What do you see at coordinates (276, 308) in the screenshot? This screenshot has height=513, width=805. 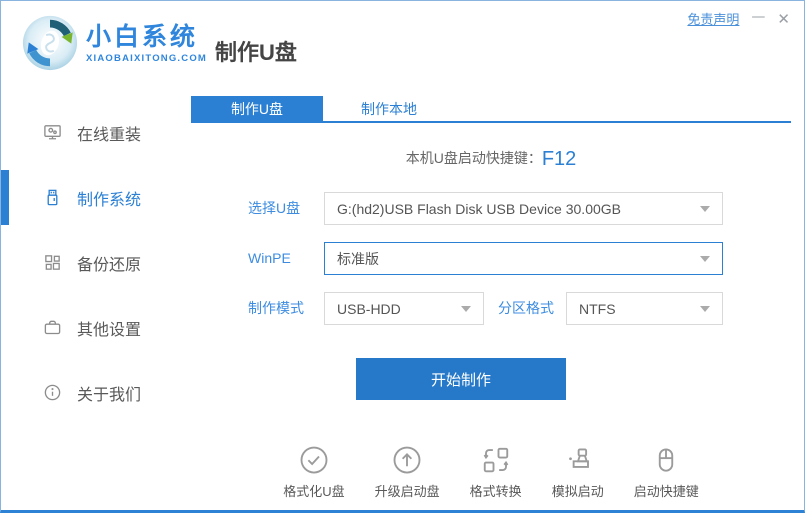 I see `mode-select-label: 制作模式` at bounding box center [276, 308].